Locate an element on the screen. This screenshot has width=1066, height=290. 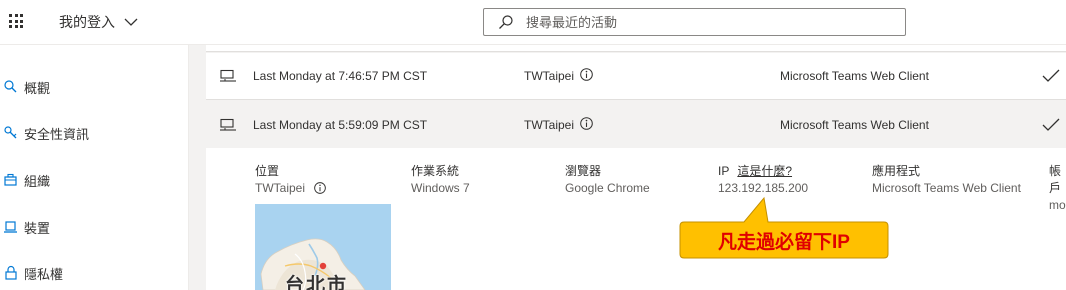
ip-address-value: 123.192.185.200 is located at coordinates (763, 188).